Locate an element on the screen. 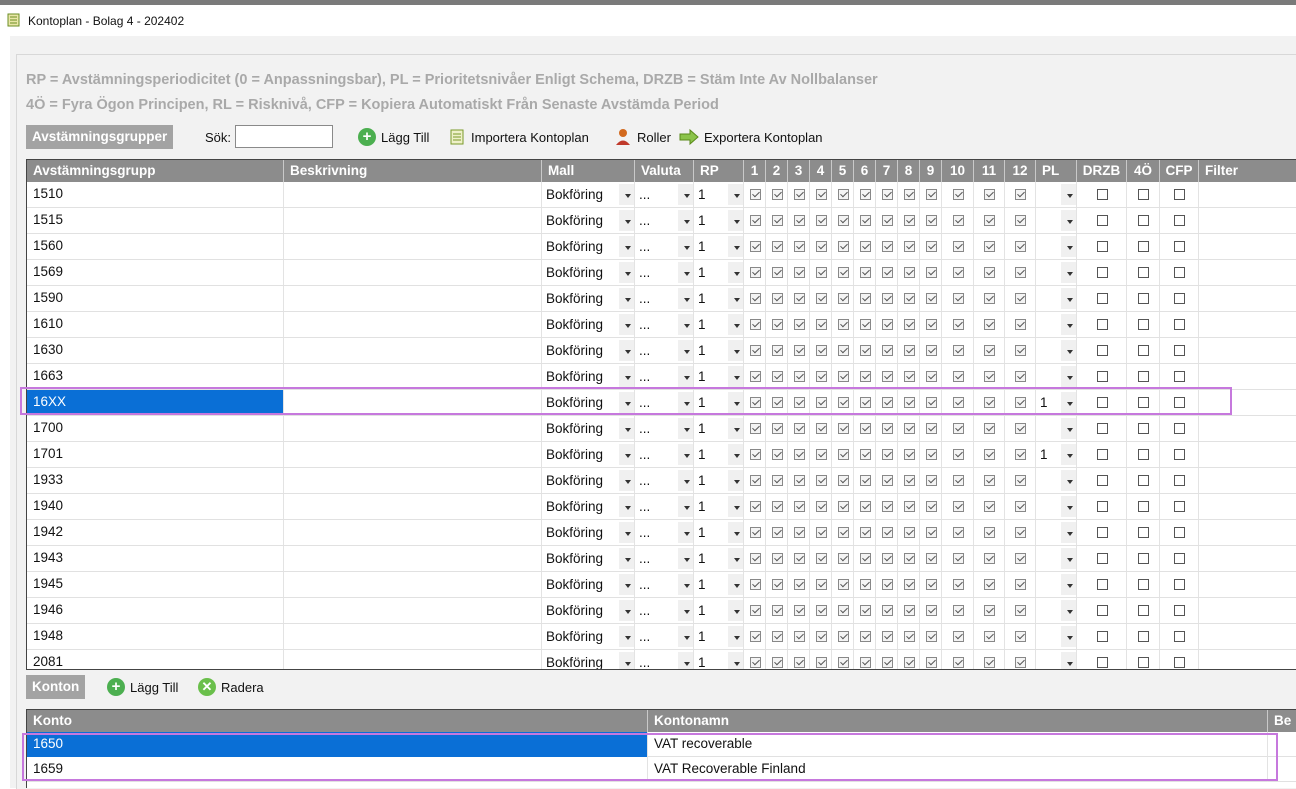 The image size is (1296, 789). add-account-button: + Lägg Till is located at coordinates (142, 687).